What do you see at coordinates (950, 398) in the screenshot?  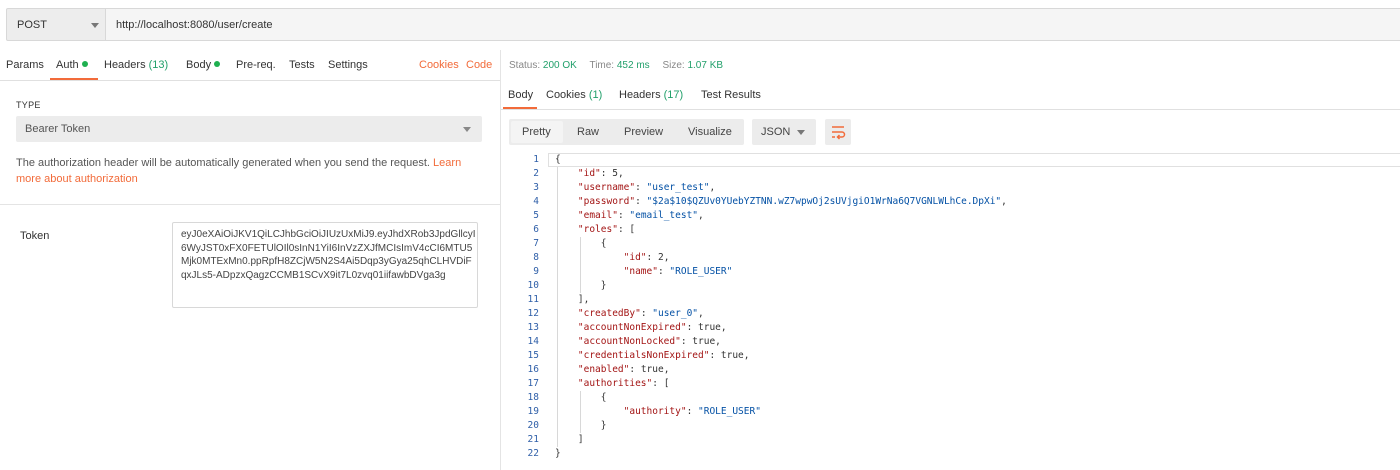 I see `code-line: 18 {` at bounding box center [950, 398].